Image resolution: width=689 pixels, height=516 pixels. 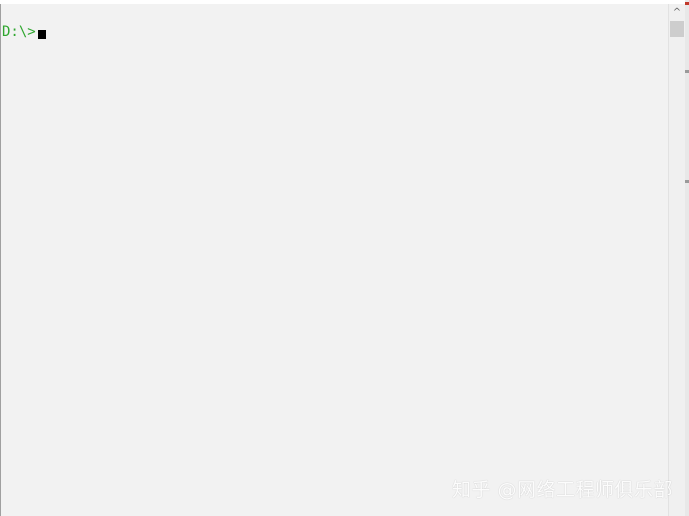 I want to click on vertical-scrollbar: ^, so click(x=676, y=260).